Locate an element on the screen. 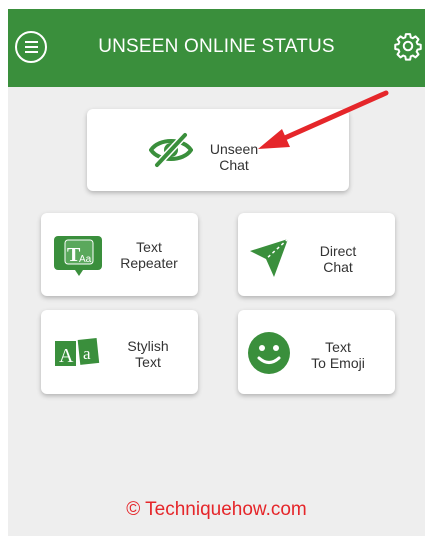  app-title: UNSEEN ONLINE STATUS is located at coordinates (216, 46).